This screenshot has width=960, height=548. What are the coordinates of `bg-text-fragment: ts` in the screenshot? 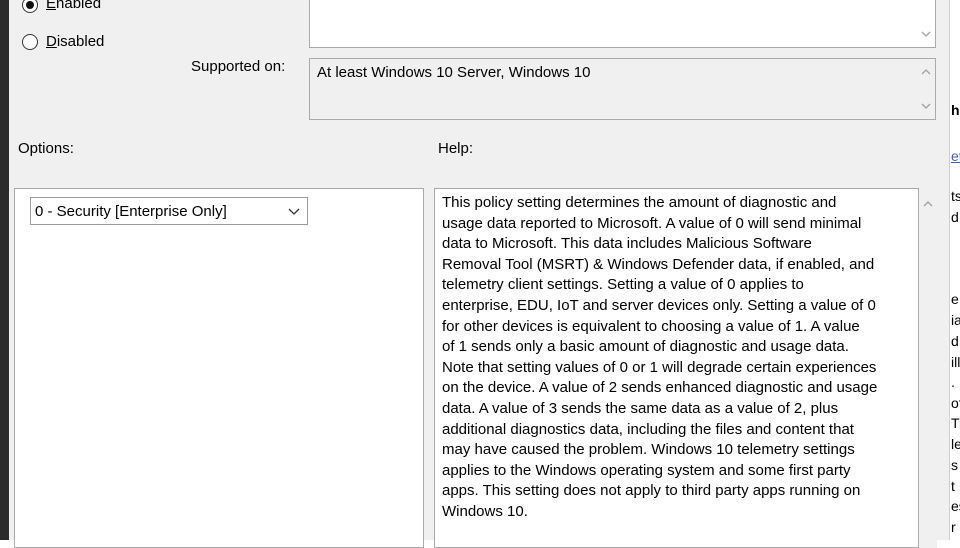 It's located at (955, 196).